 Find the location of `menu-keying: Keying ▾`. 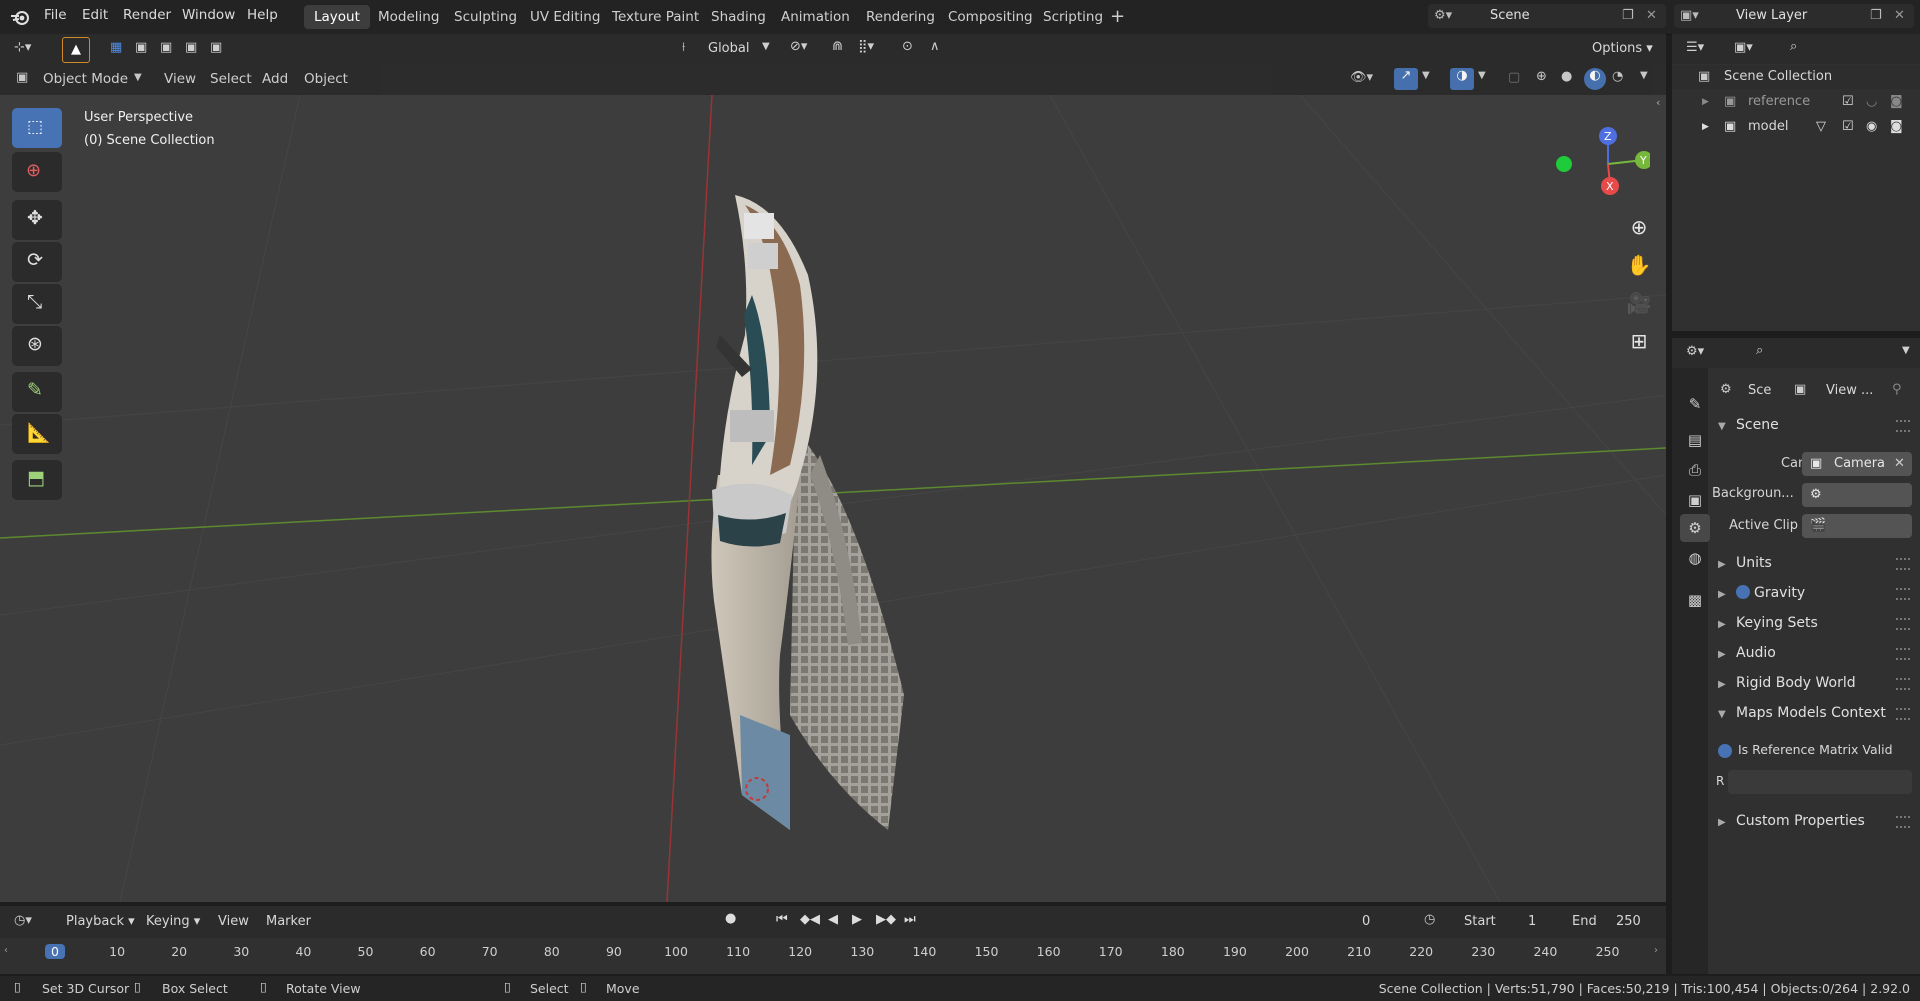

menu-keying: Keying ▾ is located at coordinates (173, 921).